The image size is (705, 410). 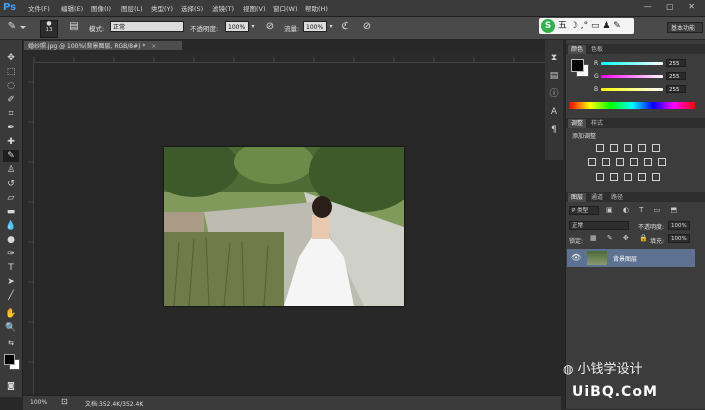 I want to click on red-slider, so click(x=632, y=63).